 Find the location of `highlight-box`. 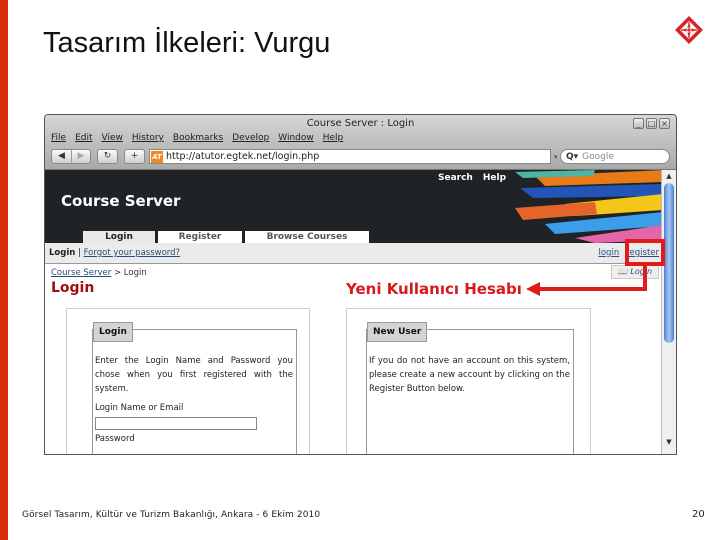

highlight-box is located at coordinates (645, 252).